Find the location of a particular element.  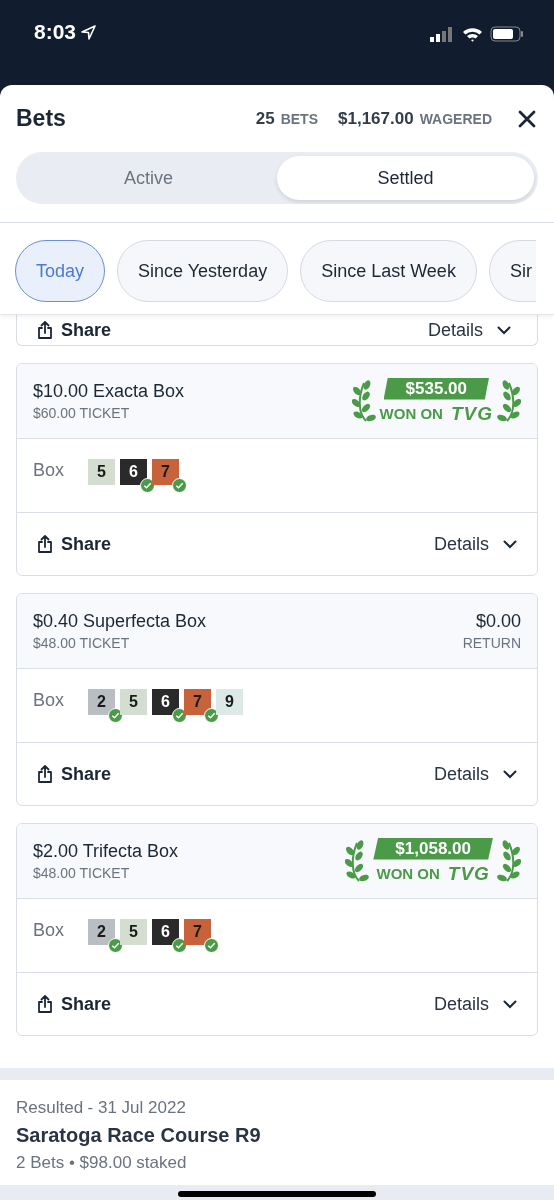

close-button is located at coordinates (527, 118).